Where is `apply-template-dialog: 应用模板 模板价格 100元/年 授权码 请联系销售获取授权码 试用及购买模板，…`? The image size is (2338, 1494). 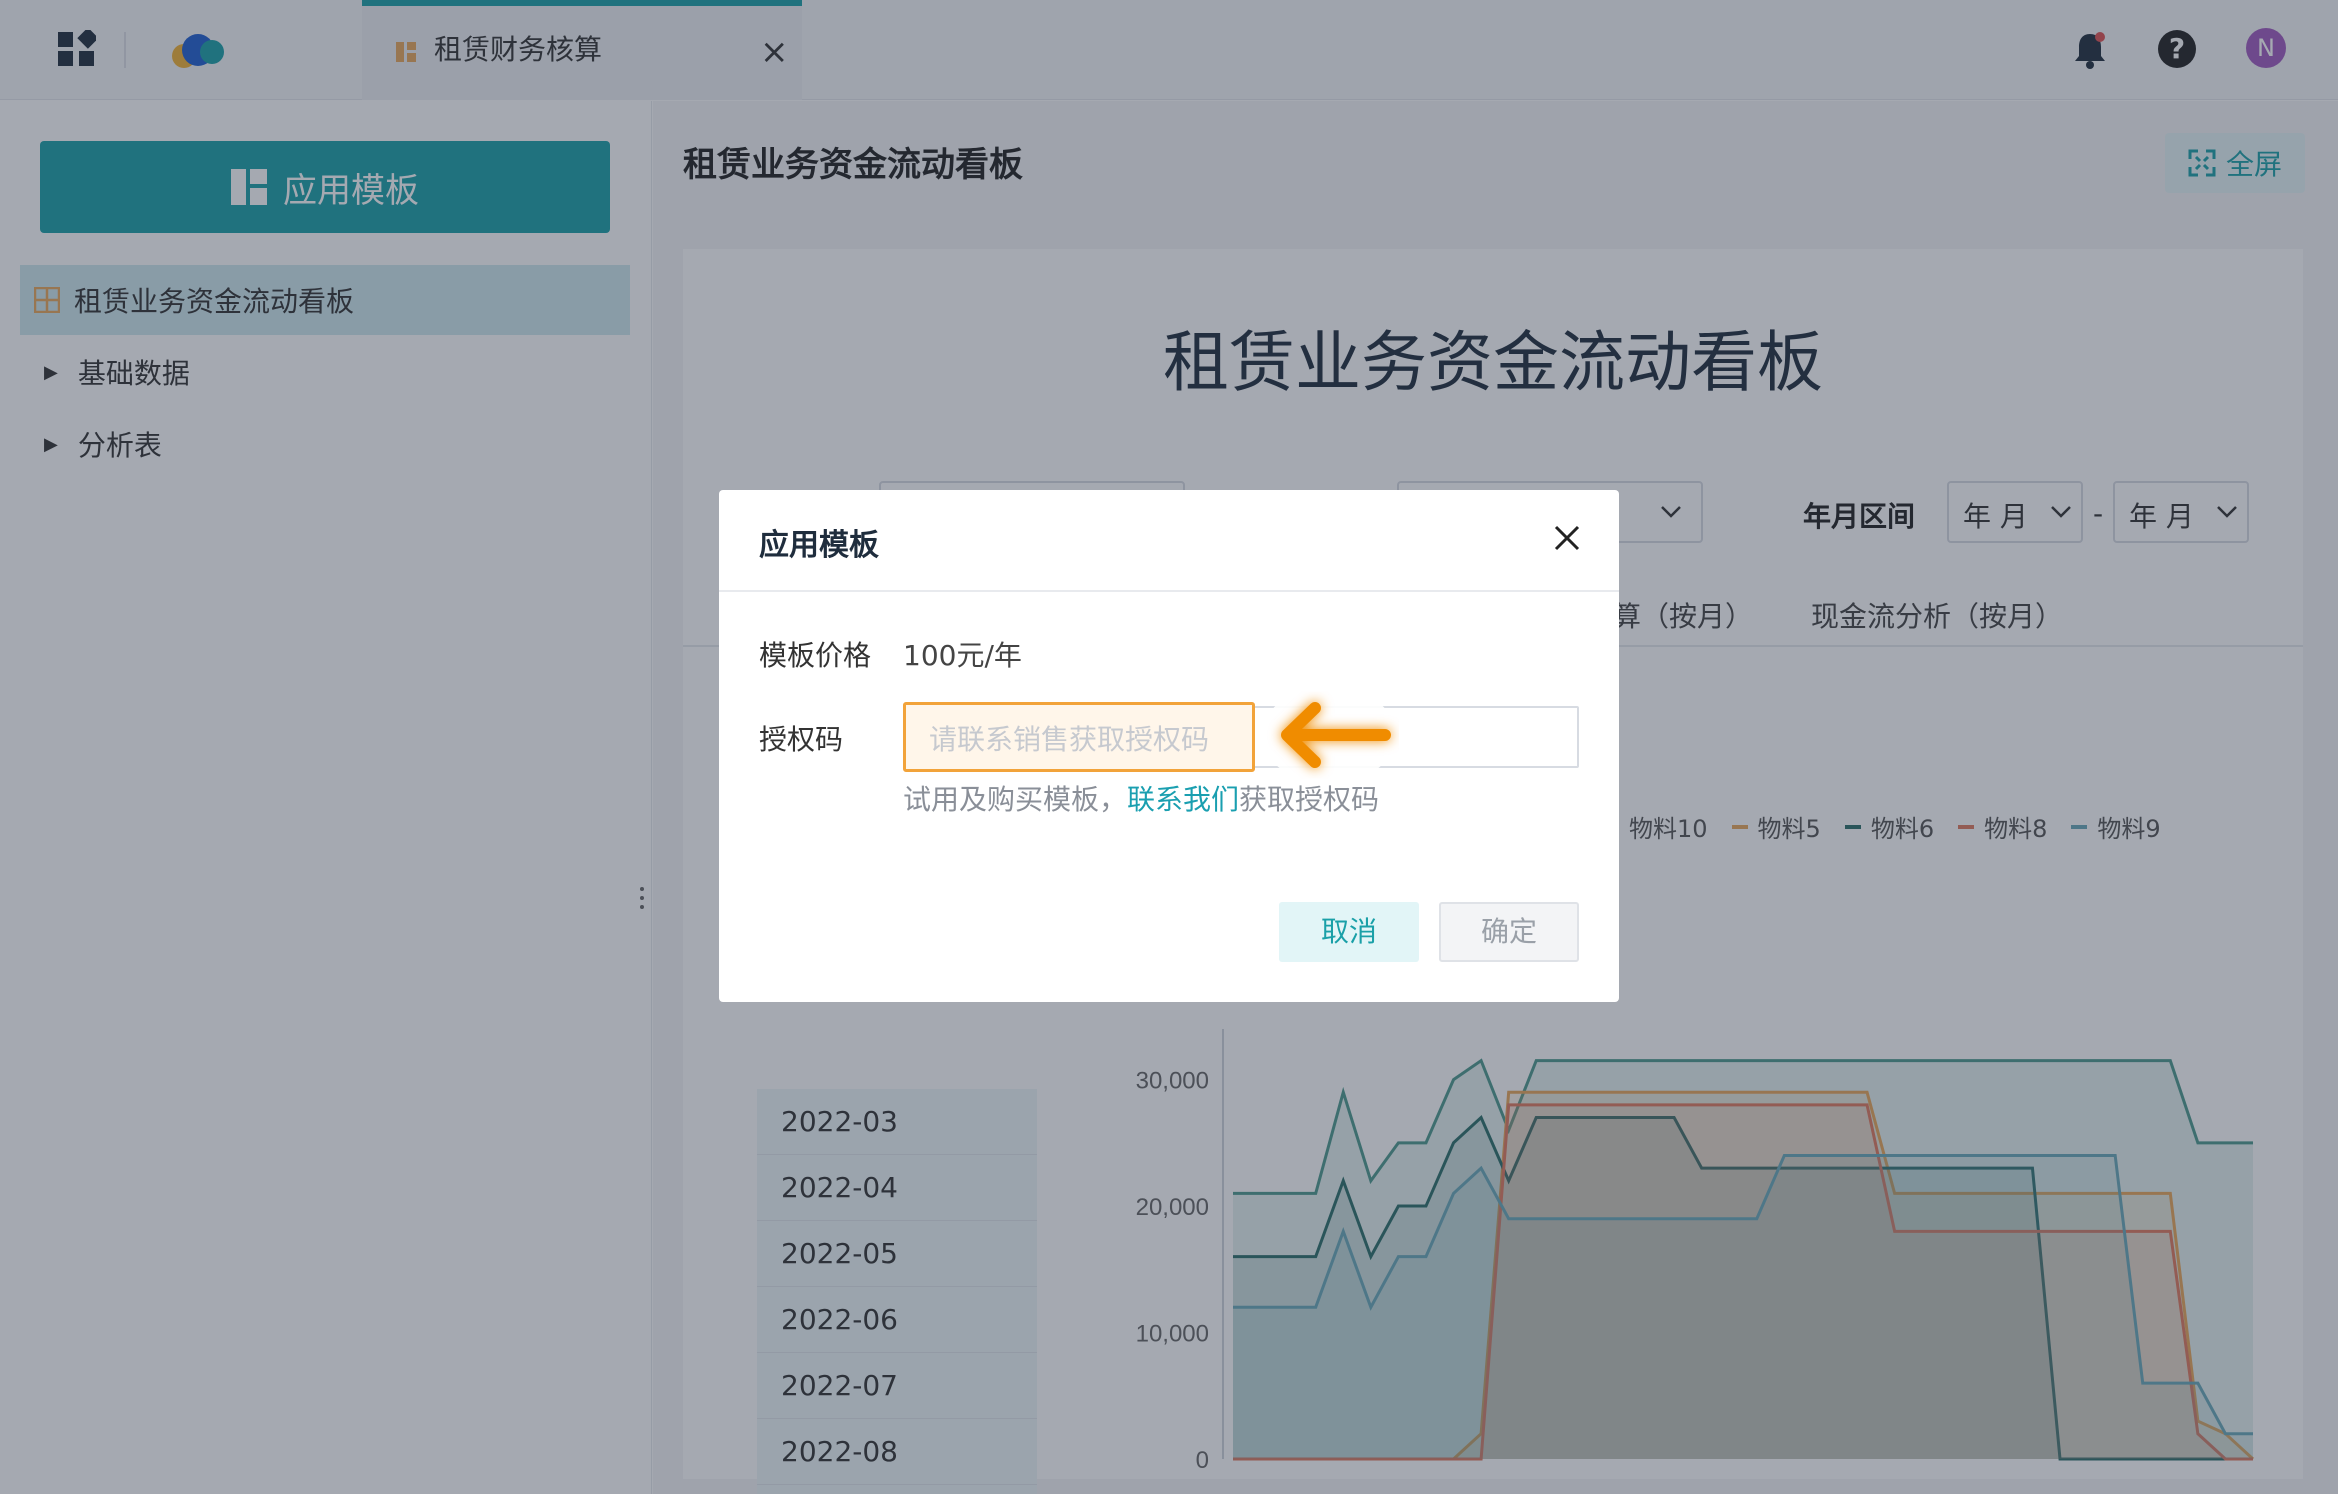
apply-template-dialog: 应用模板 模板价格 100元/年 授权码 请联系销售获取授权码 试用及购买模板，… is located at coordinates (1169, 746).